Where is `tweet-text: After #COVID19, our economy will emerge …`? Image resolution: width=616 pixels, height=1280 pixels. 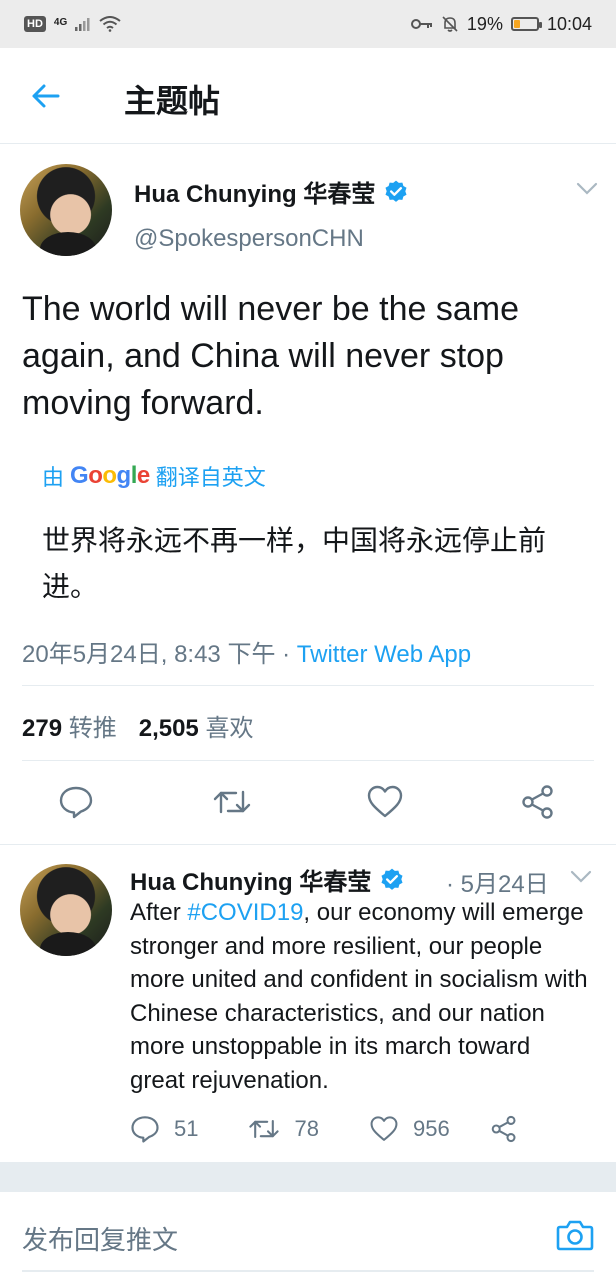 tweet-text: After #COVID19, our economy will emerge … is located at coordinates (360, 997).